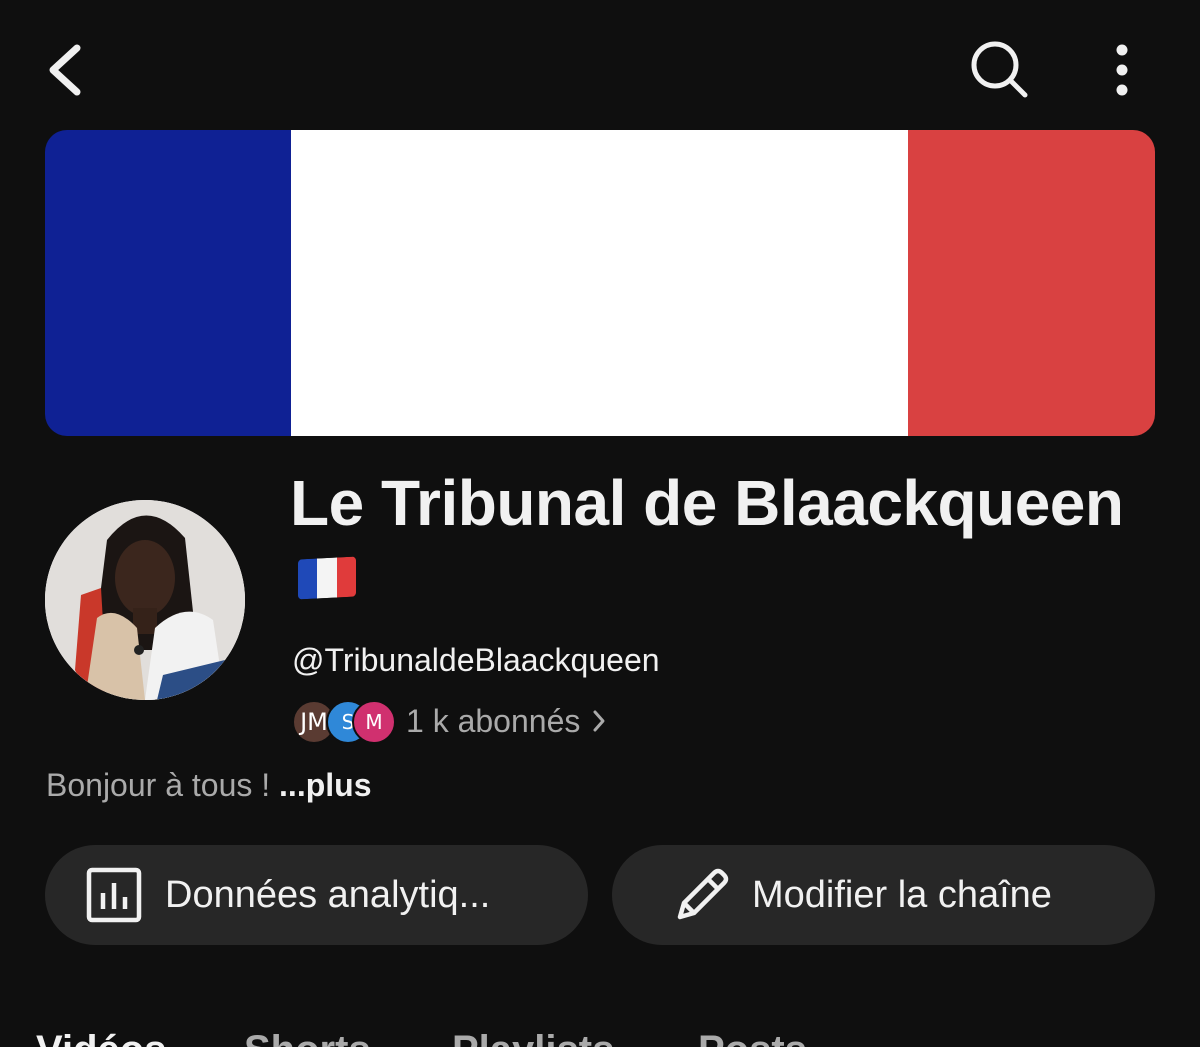 The height and width of the screenshot is (1047, 1200). What do you see at coordinates (114, 895) in the screenshot?
I see `bar-chart-icon` at bounding box center [114, 895].